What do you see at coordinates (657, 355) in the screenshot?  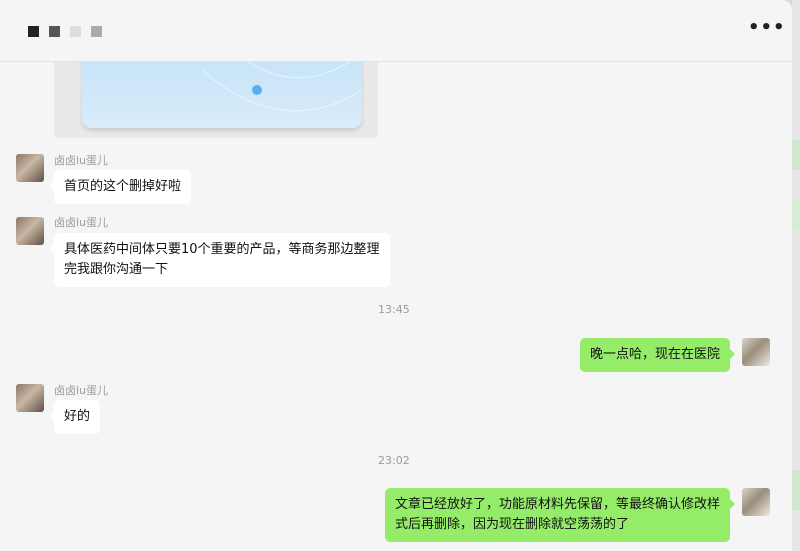 I see `message-bubble-outgoing: 晚一点哈，现在在医院` at bounding box center [657, 355].